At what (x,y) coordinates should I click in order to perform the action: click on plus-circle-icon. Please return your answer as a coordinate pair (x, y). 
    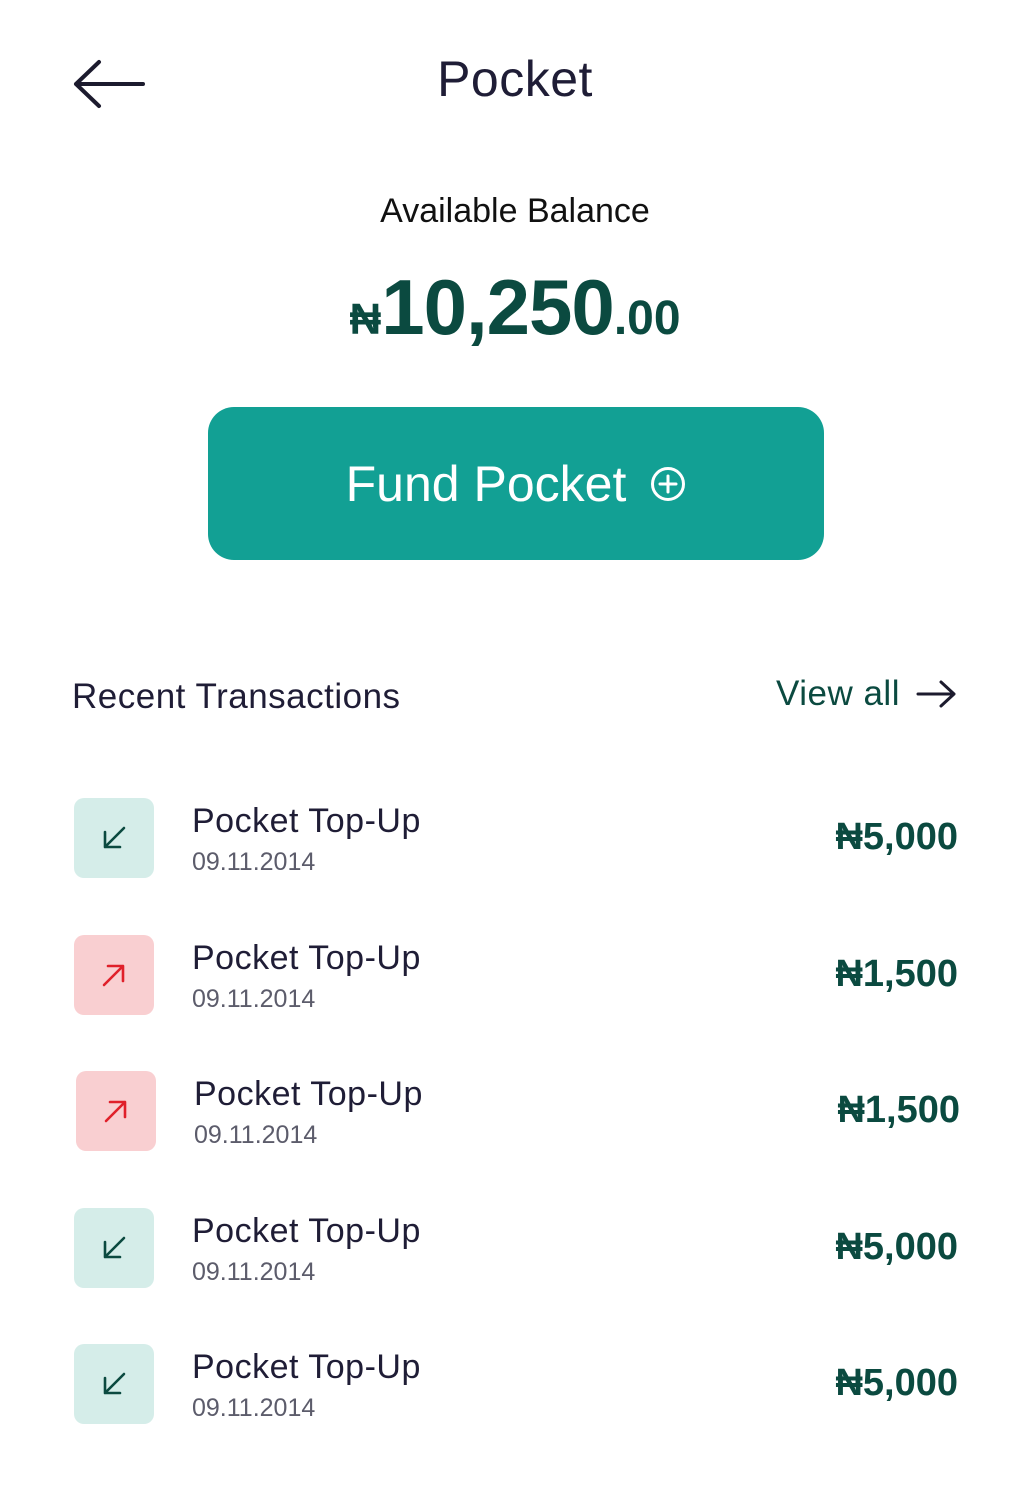
    Looking at the image, I should click on (668, 484).